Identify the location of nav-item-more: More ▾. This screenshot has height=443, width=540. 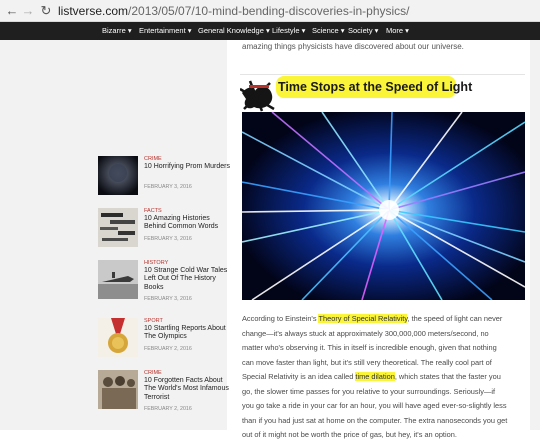
(397, 31).